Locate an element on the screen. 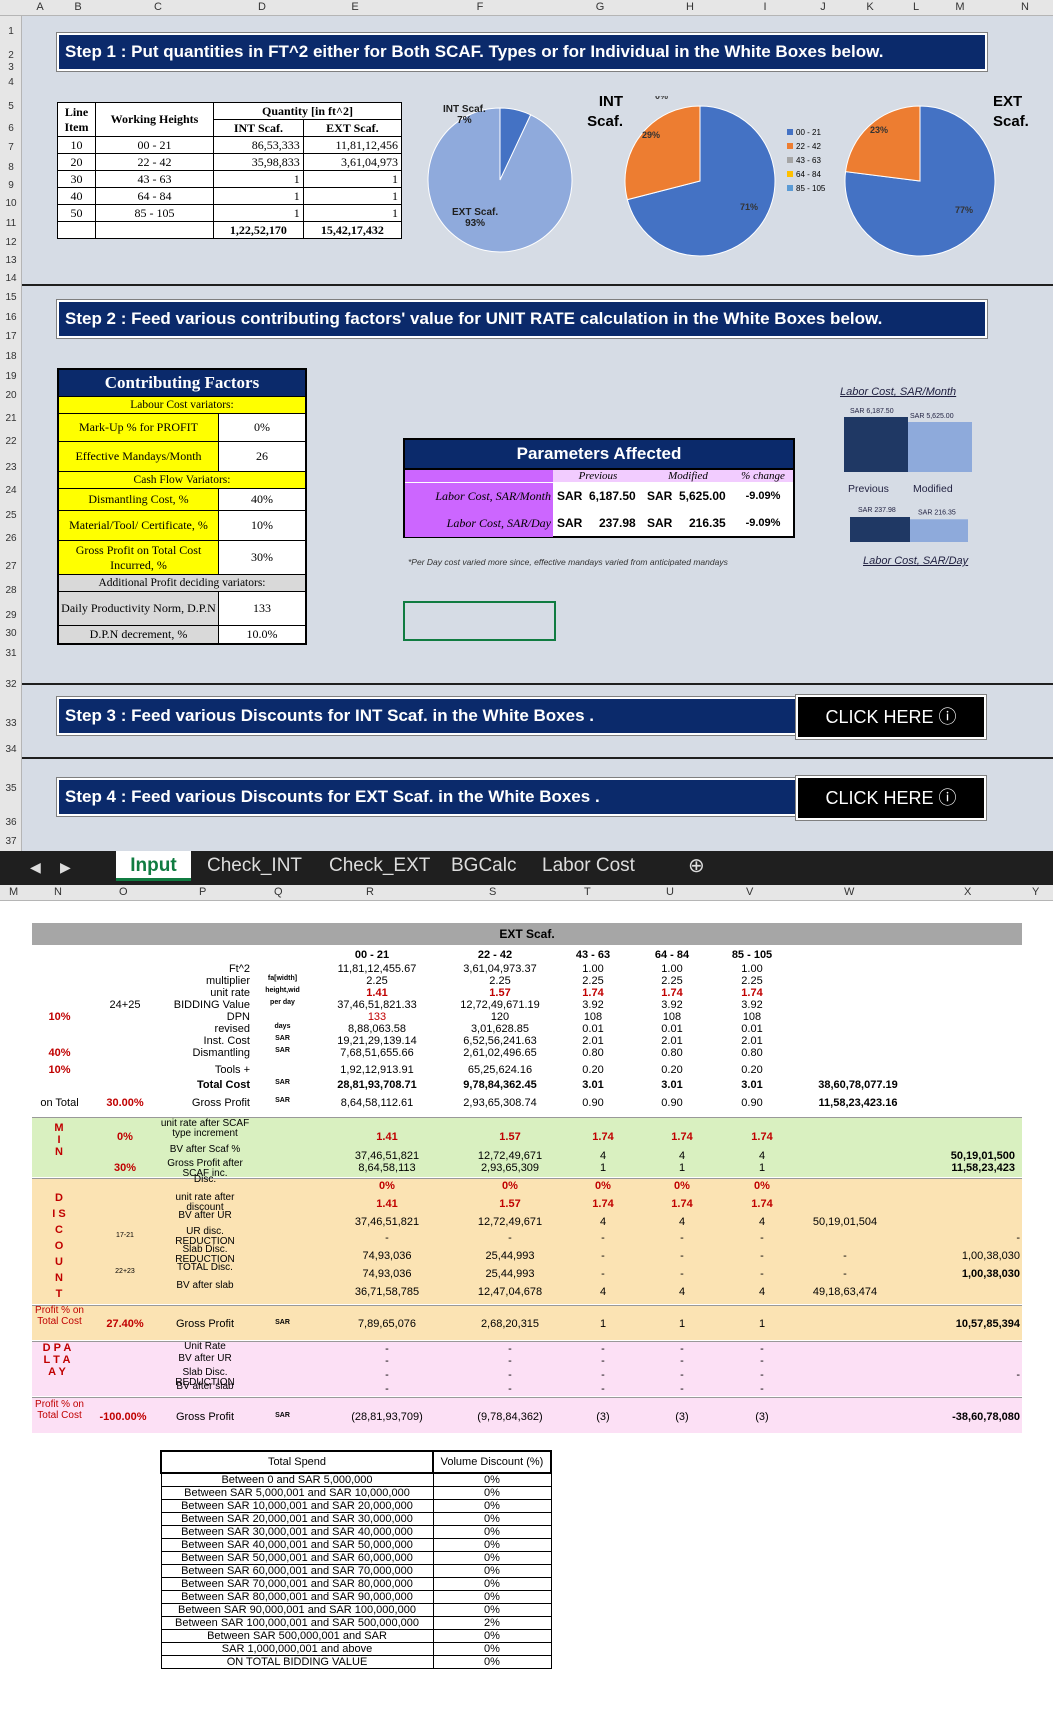 The image size is (1053, 1729). row-header-17: 17 is located at coordinates (11, 336).